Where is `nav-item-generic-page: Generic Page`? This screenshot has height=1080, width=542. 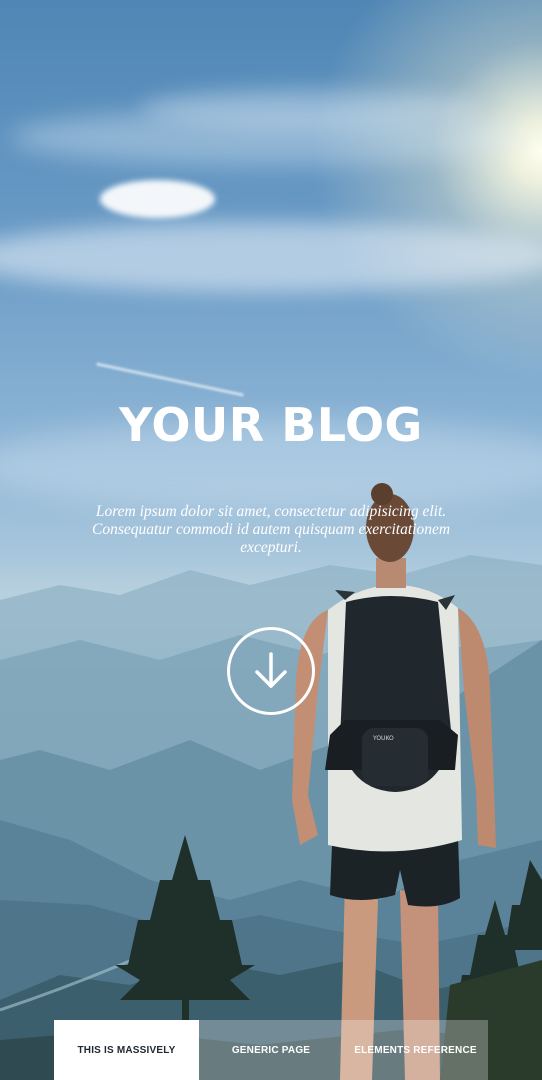
nav-item-generic-page: Generic Page is located at coordinates (271, 1050).